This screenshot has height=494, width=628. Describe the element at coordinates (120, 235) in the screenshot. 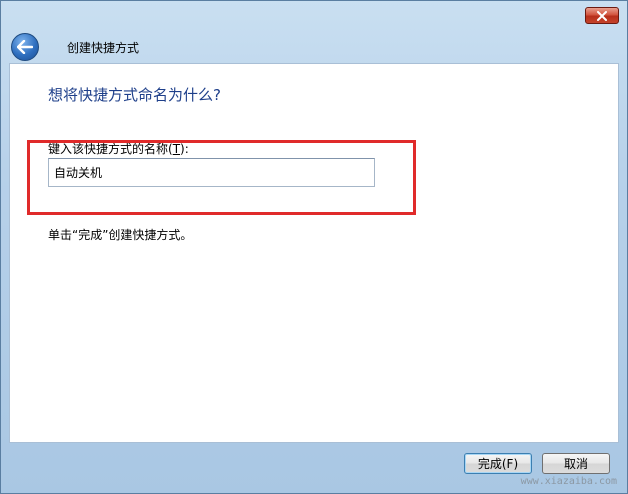

I see `finish-hint: 单击“完成”创建快捷方式。` at that location.